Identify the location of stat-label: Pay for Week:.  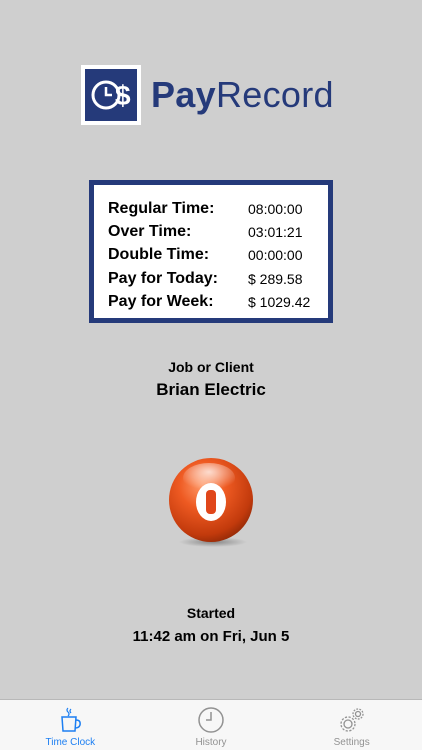
(161, 301).